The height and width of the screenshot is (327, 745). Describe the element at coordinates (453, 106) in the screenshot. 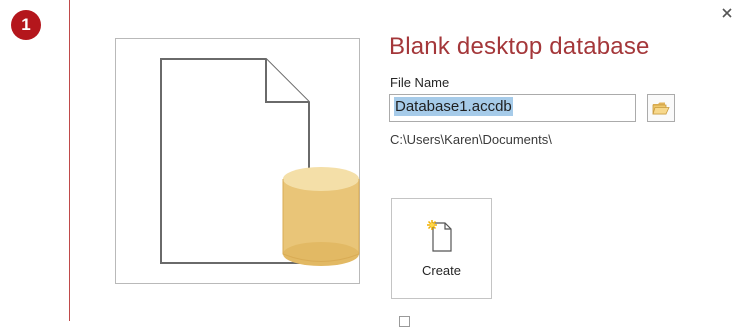

I see `file-name-value: Database1.accdb` at that location.